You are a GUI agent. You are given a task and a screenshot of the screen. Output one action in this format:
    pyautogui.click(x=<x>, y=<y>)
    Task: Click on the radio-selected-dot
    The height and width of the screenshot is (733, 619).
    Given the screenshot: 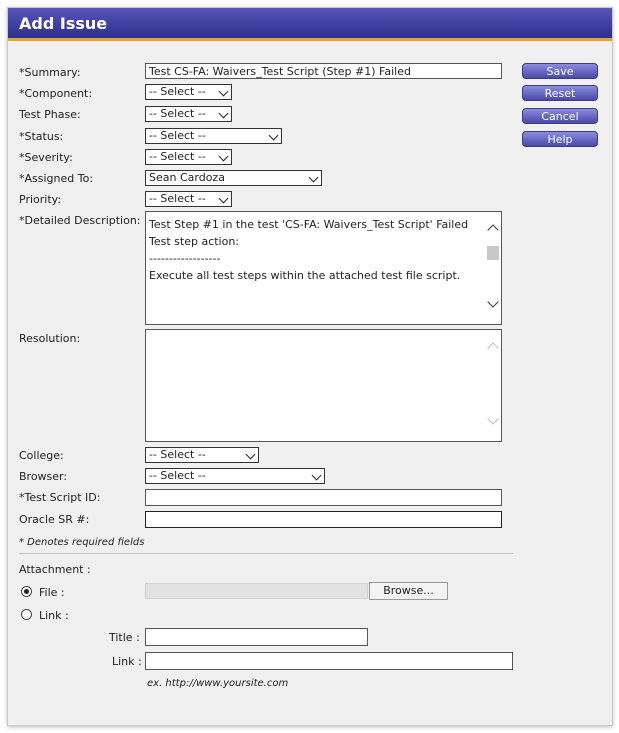 What is the action you would take?
    pyautogui.click(x=26, y=591)
    